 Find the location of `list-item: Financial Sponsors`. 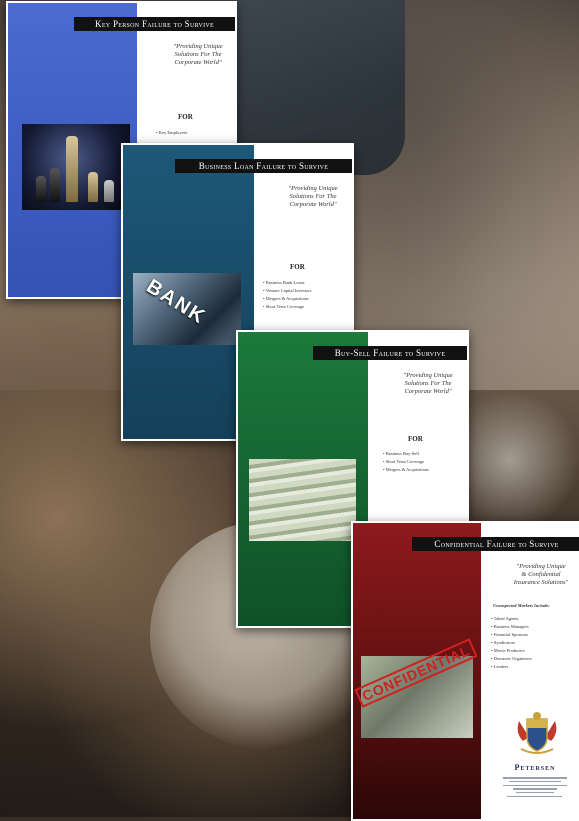

list-item: Financial Sponsors is located at coordinates (511, 635).